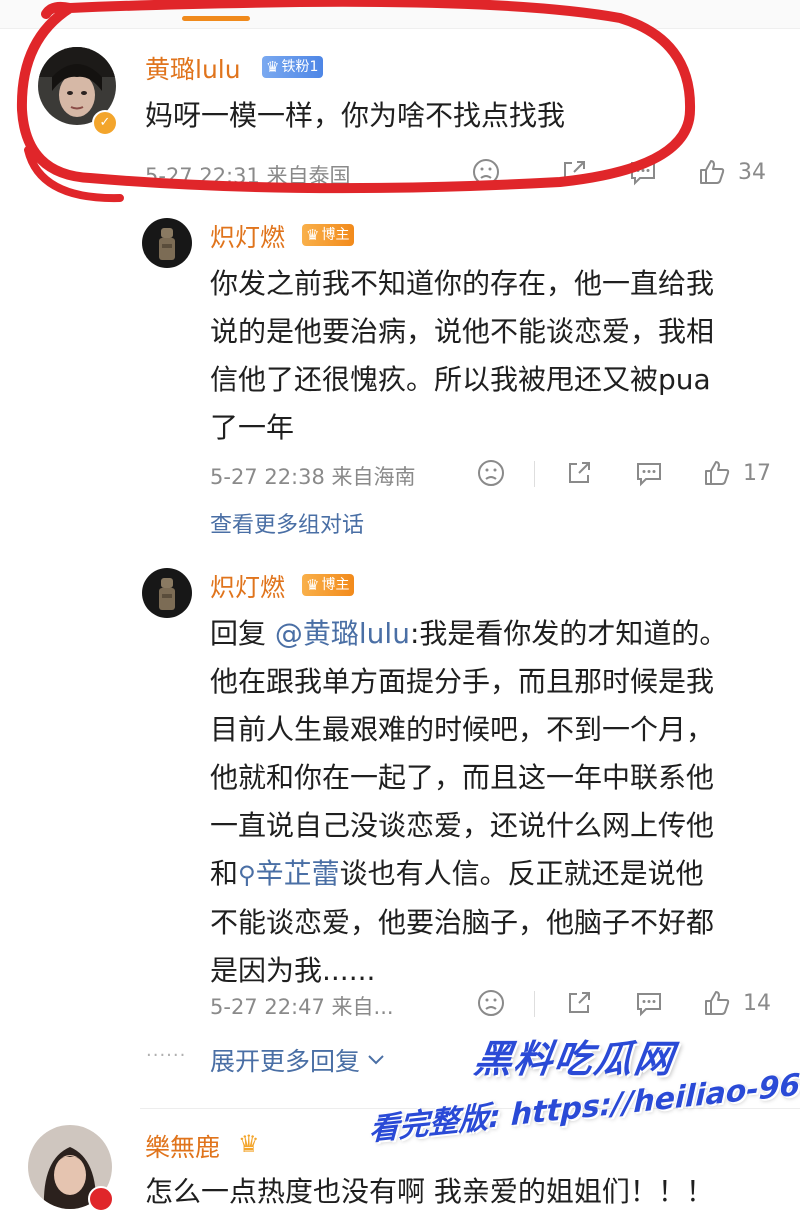  What do you see at coordinates (462, 283) in the screenshot?
I see `text-line: 你发之前我不知道你的存在，他一直给我` at bounding box center [462, 283].